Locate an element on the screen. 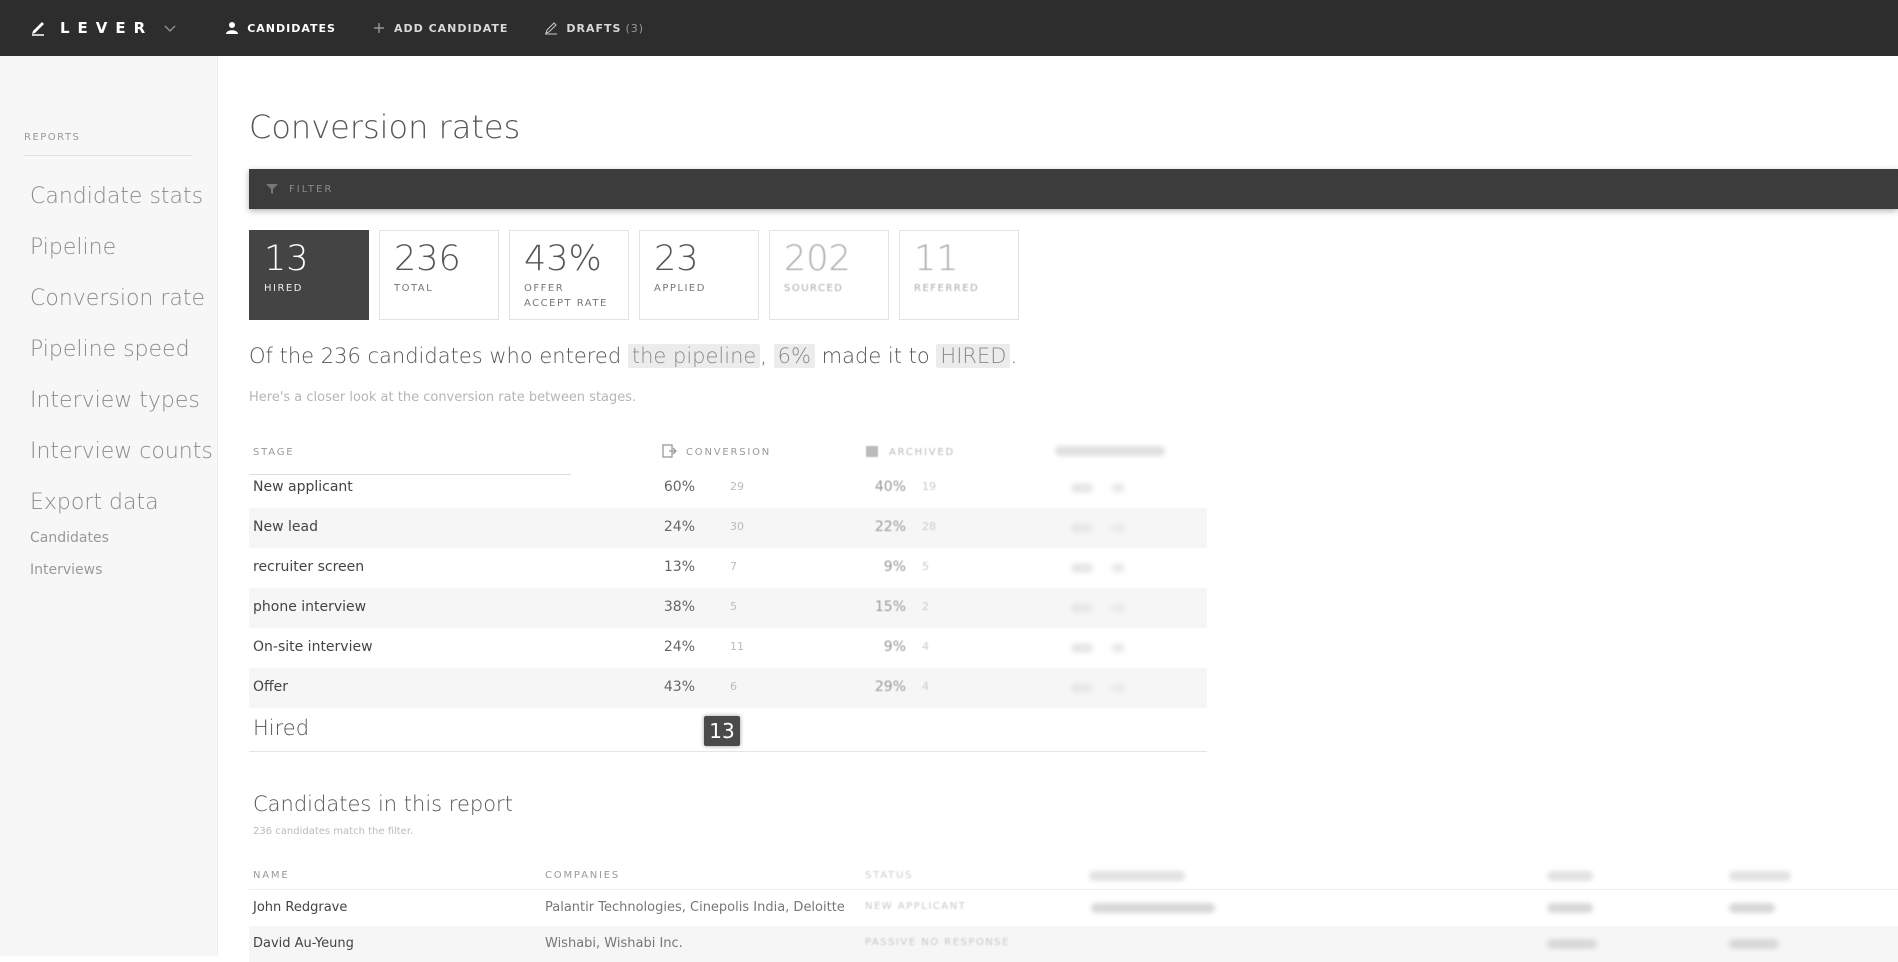 This screenshot has width=1898, height=962. archived-count: 19 is located at coordinates (929, 486).